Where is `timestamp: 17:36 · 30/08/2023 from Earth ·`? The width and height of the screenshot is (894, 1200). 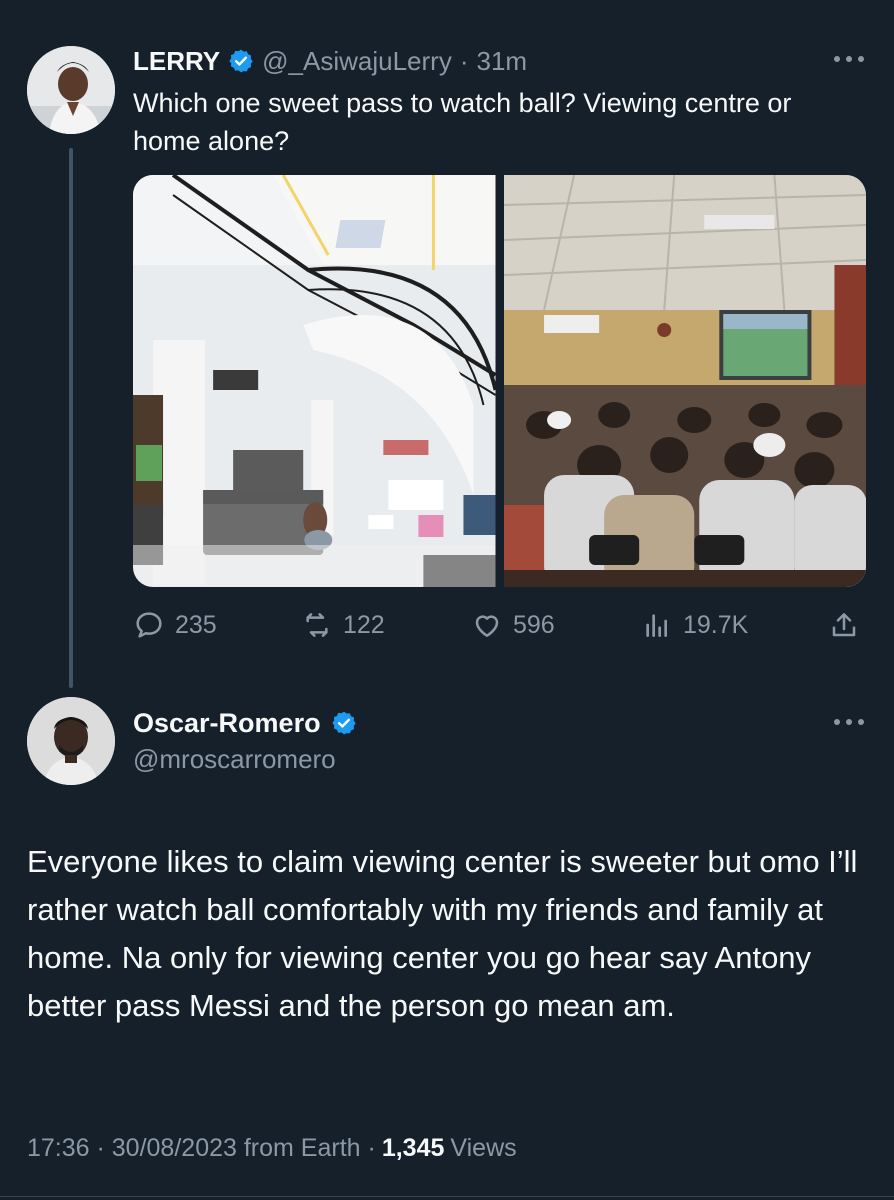 timestamp: 17:36 · 30/08/2023 from Earth · is located at coordinates (201, 1148).